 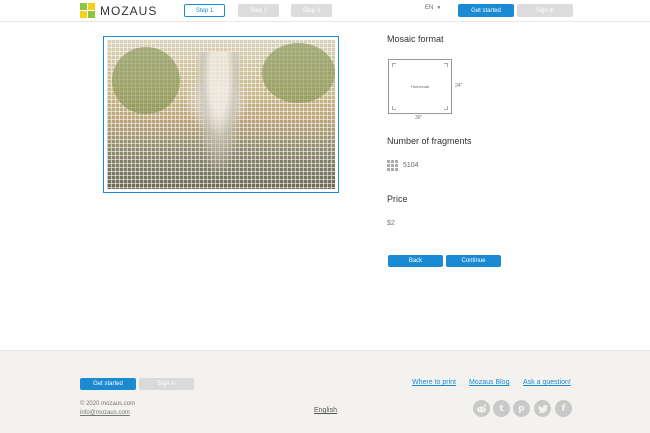 I want to click on mosaic-preview-frame, so click(x=221, y=114).